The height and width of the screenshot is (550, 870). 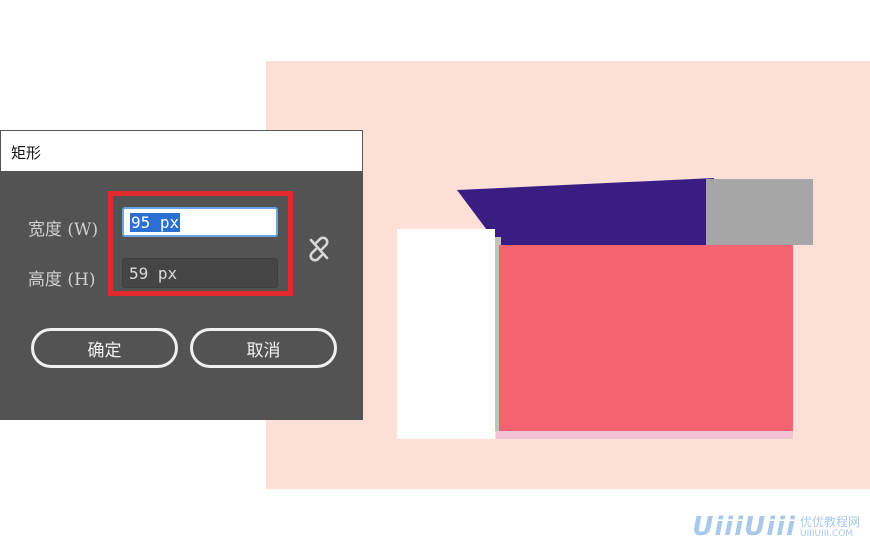 I want to click on cancel-button-label: 取消, so click(x=263, y=350).